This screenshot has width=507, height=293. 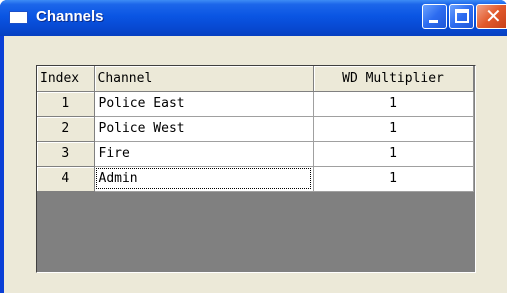 I want to click on window-app-icon, so click(x=18, y=17).